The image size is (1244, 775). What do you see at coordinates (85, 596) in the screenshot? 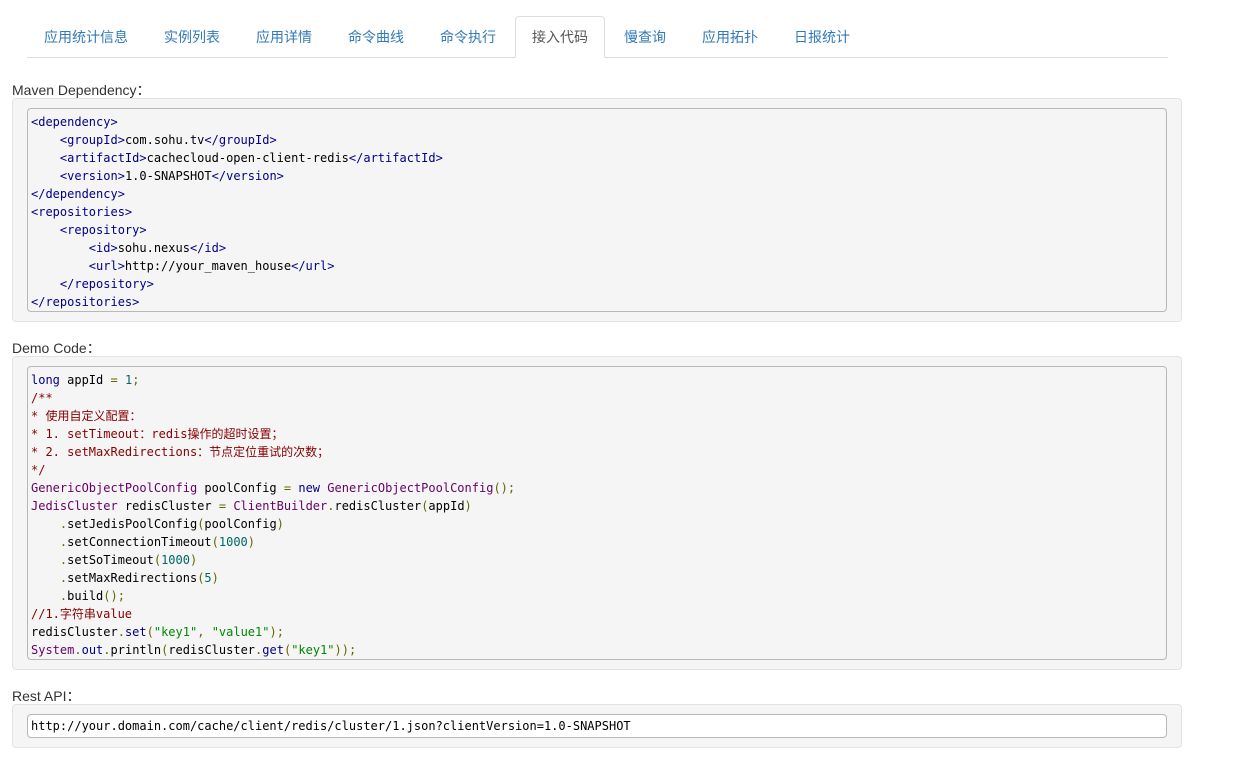
I see `code-token: build` at bounding box center [85, 596].